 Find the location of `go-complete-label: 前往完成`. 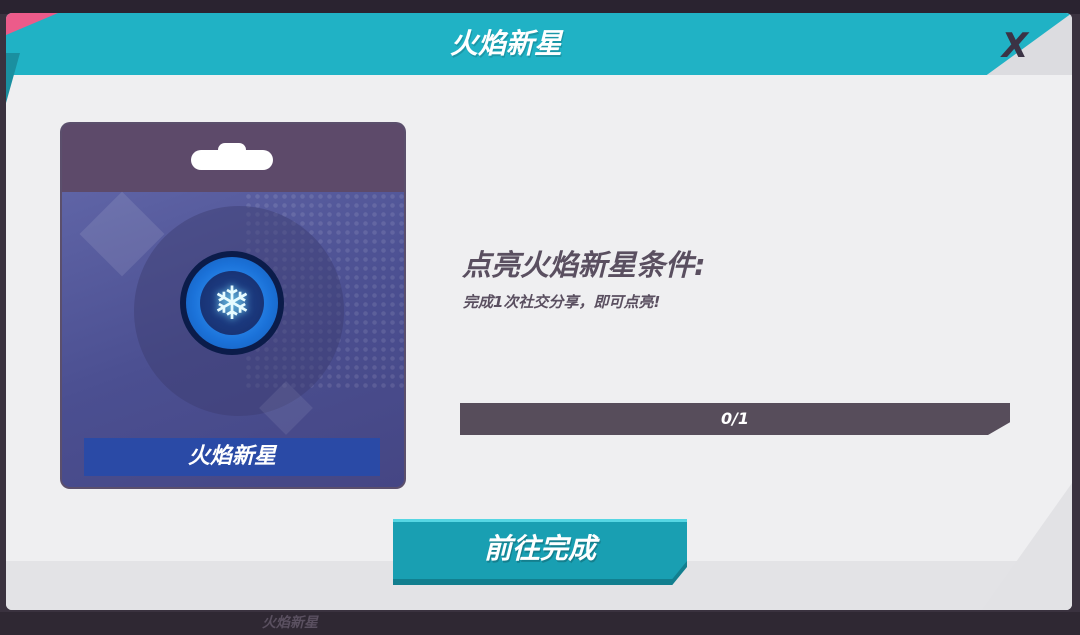

go-complete-label: 前往完成 is located at coordinates (539, 548).